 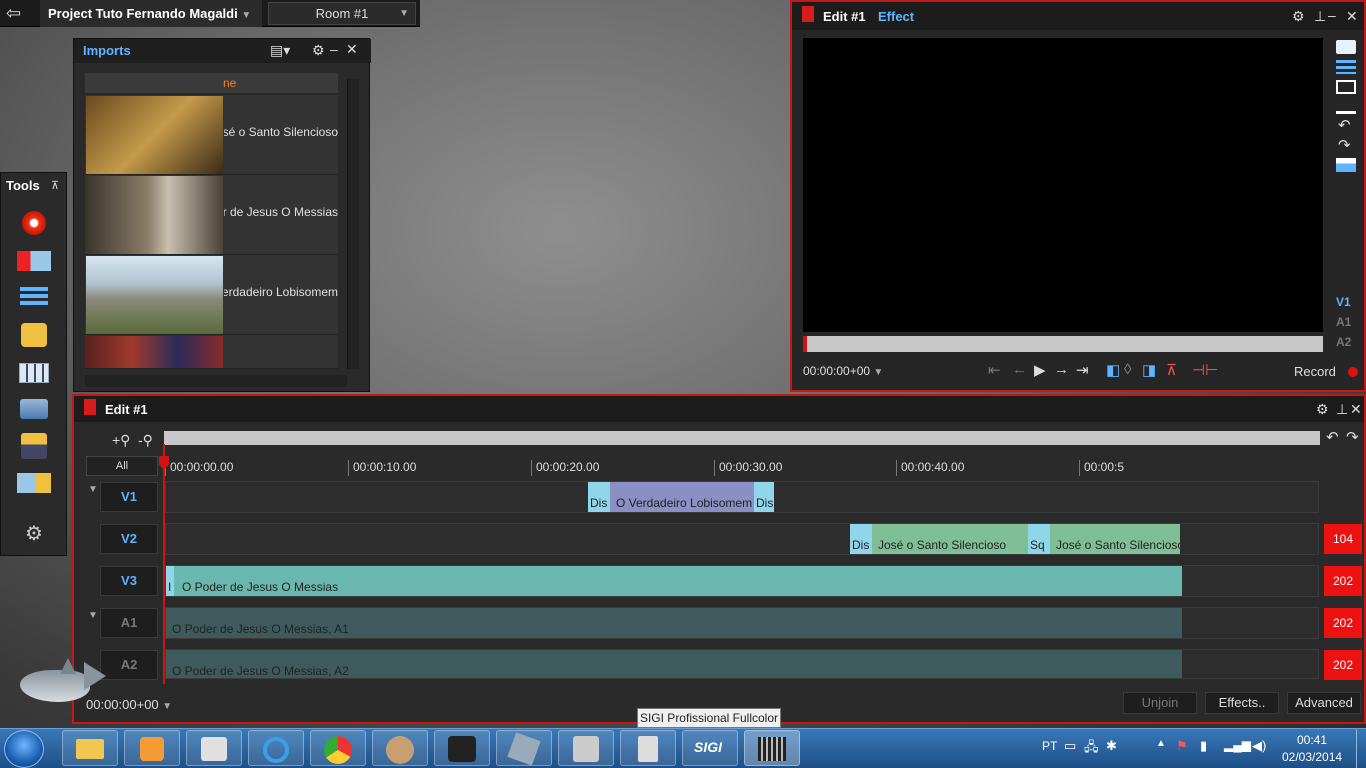 I want to click on media-player-classic-icon, so click(x=214, y=748).